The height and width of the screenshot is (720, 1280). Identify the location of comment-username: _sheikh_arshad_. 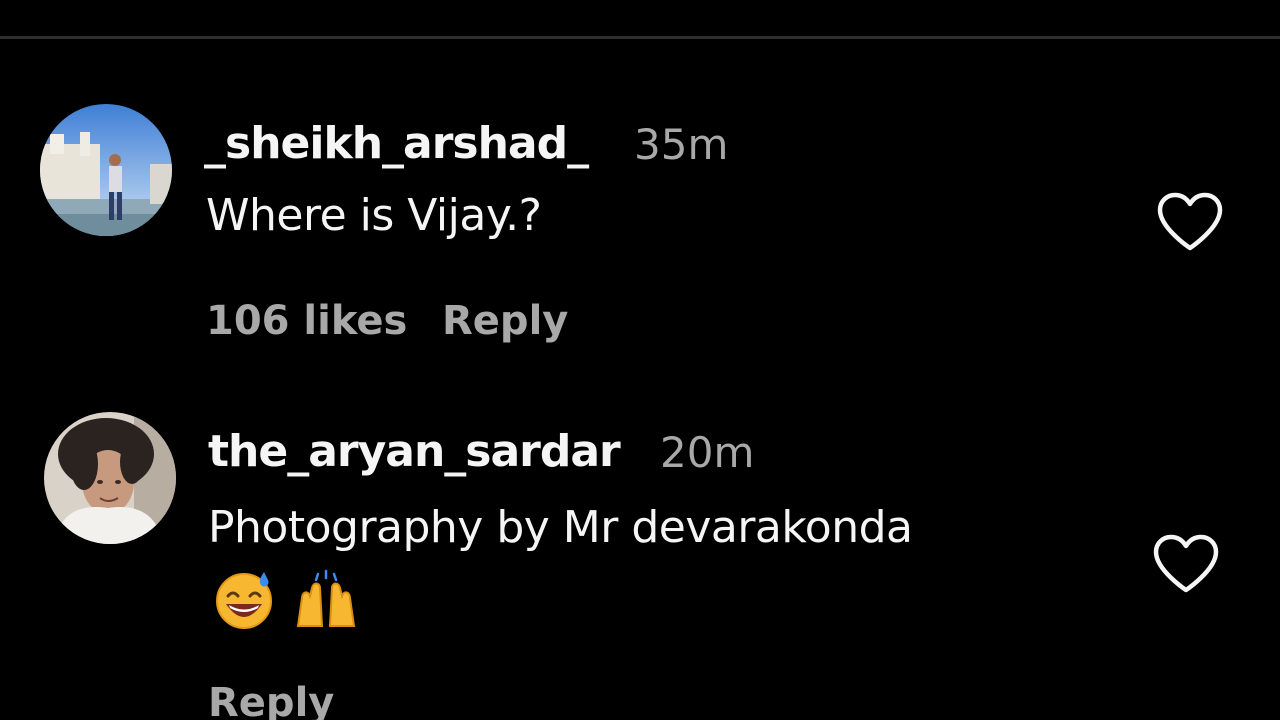
(396, 143).